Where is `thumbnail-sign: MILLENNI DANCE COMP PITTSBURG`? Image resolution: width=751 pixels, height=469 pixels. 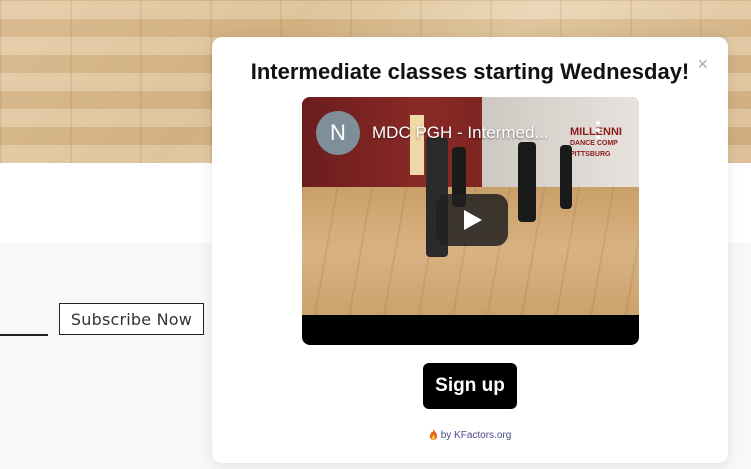
thumbnail-sign: MILLENNI DANCE COMP PITTSBURG is located at coordinates (604, 144).